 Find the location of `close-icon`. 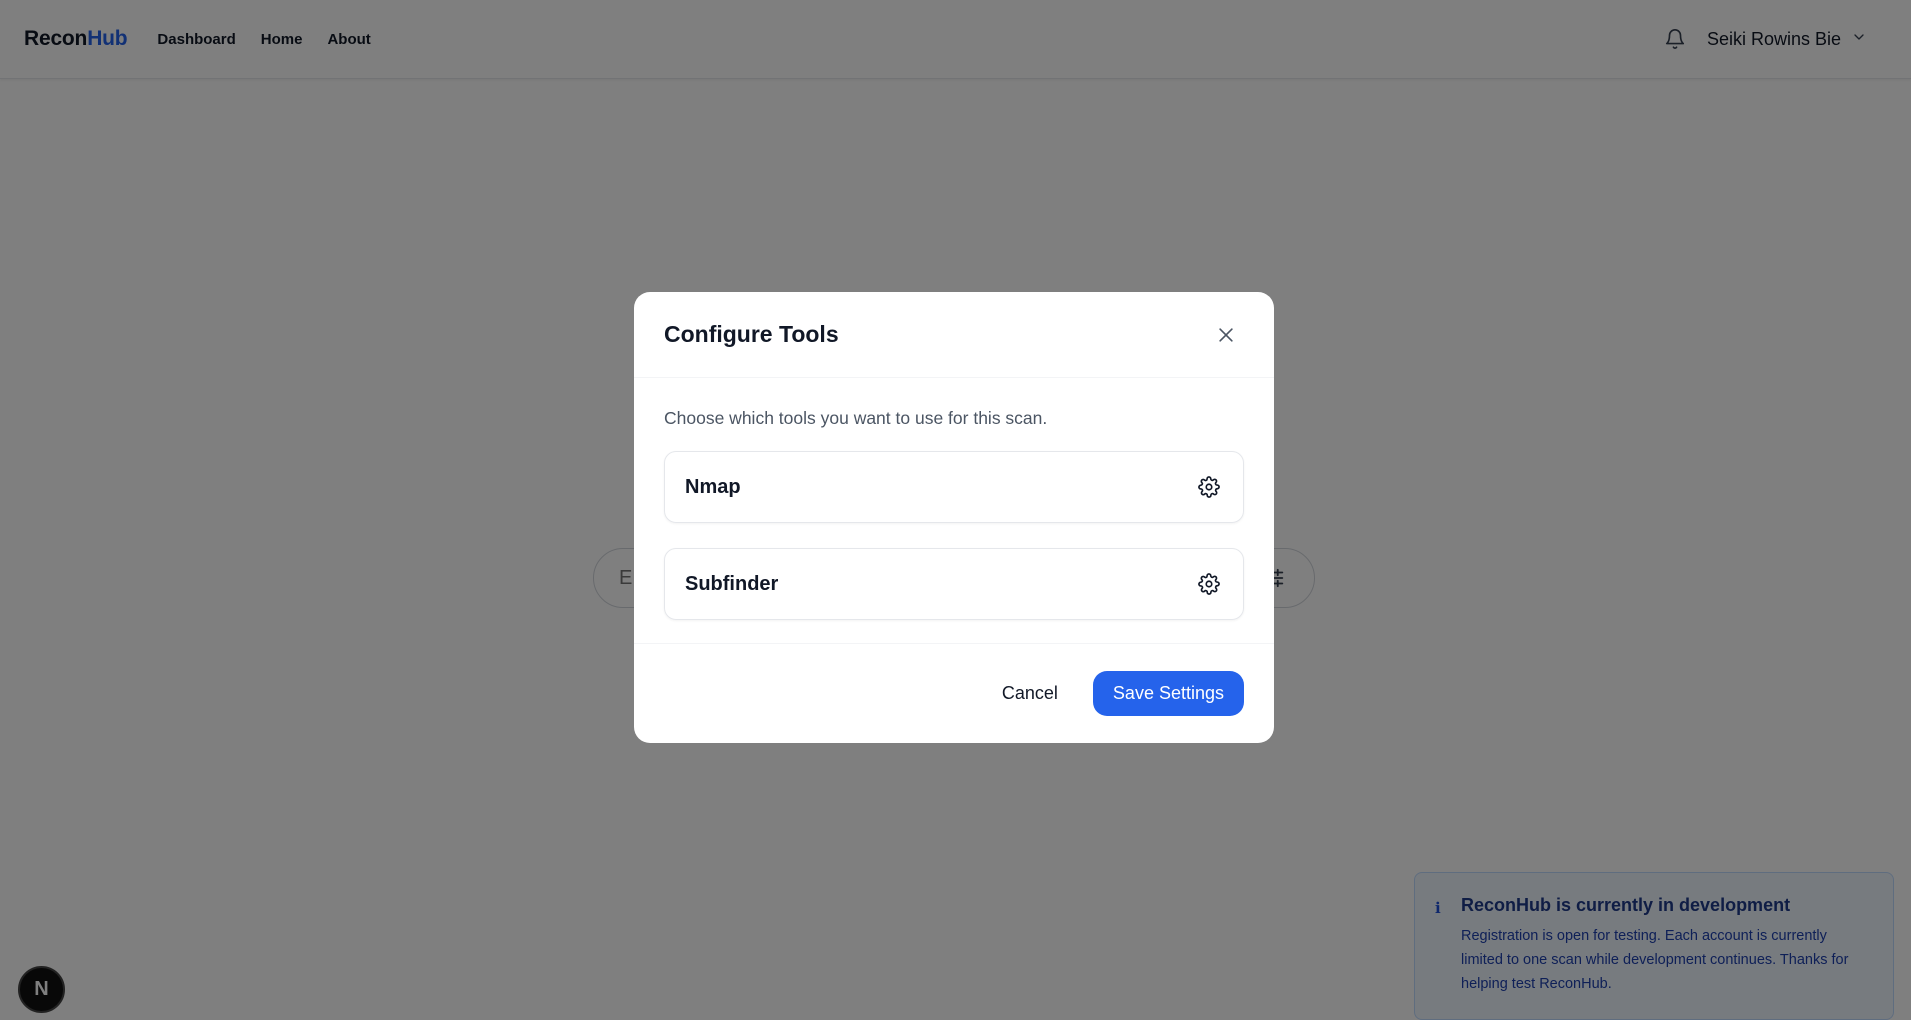

close-icon is located at coordinates (1226, 335).